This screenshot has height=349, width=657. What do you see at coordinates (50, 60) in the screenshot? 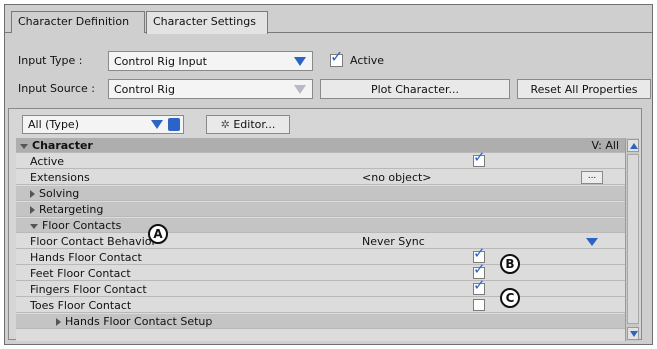
I see `input-type-label: Input Type :` at bounding box center [50, 60].